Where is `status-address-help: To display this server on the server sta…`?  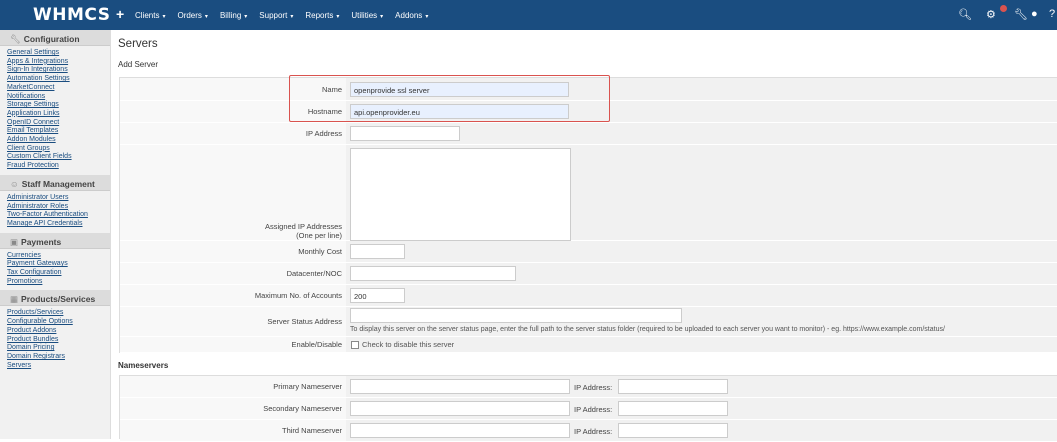
status-address-help: To display this server on the server sta… is located at coordinates (647, 329).